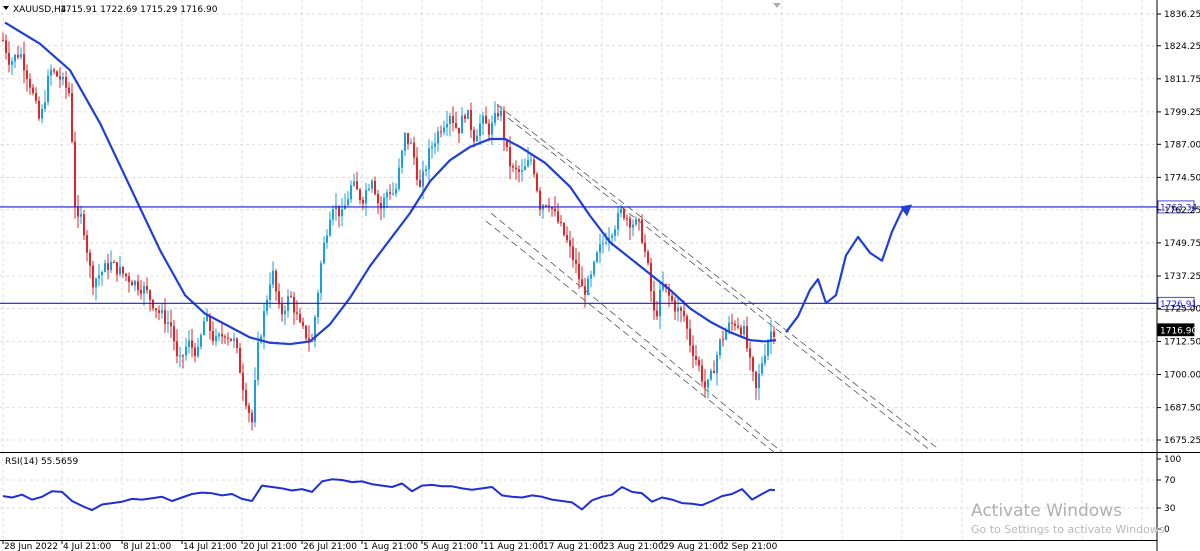 The image size is (1200, 551). What do you see at coordinates (1178, 331) in the screenshot?
I see `level-price-label: 1716.90` at bounding box center [1178, 331].